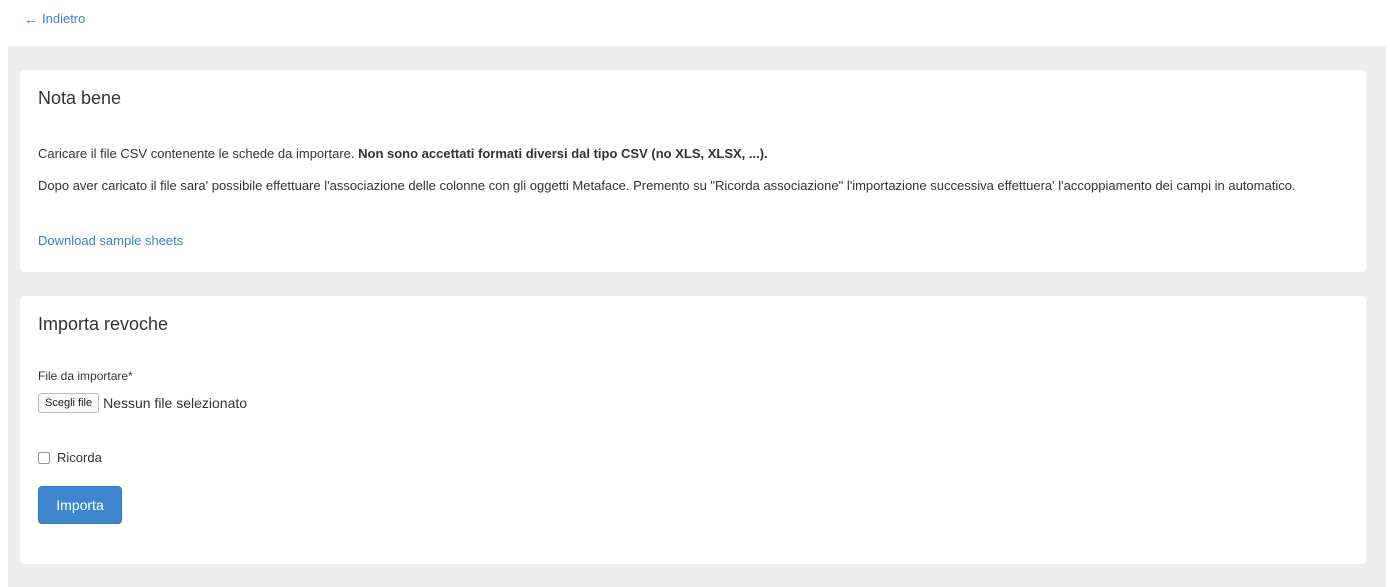 The width and height of the screenshot is (1390, 587). Describe the element at coordinates (31, 18) in the screenshot. I see `arrow-left-icon: ←` at that location.